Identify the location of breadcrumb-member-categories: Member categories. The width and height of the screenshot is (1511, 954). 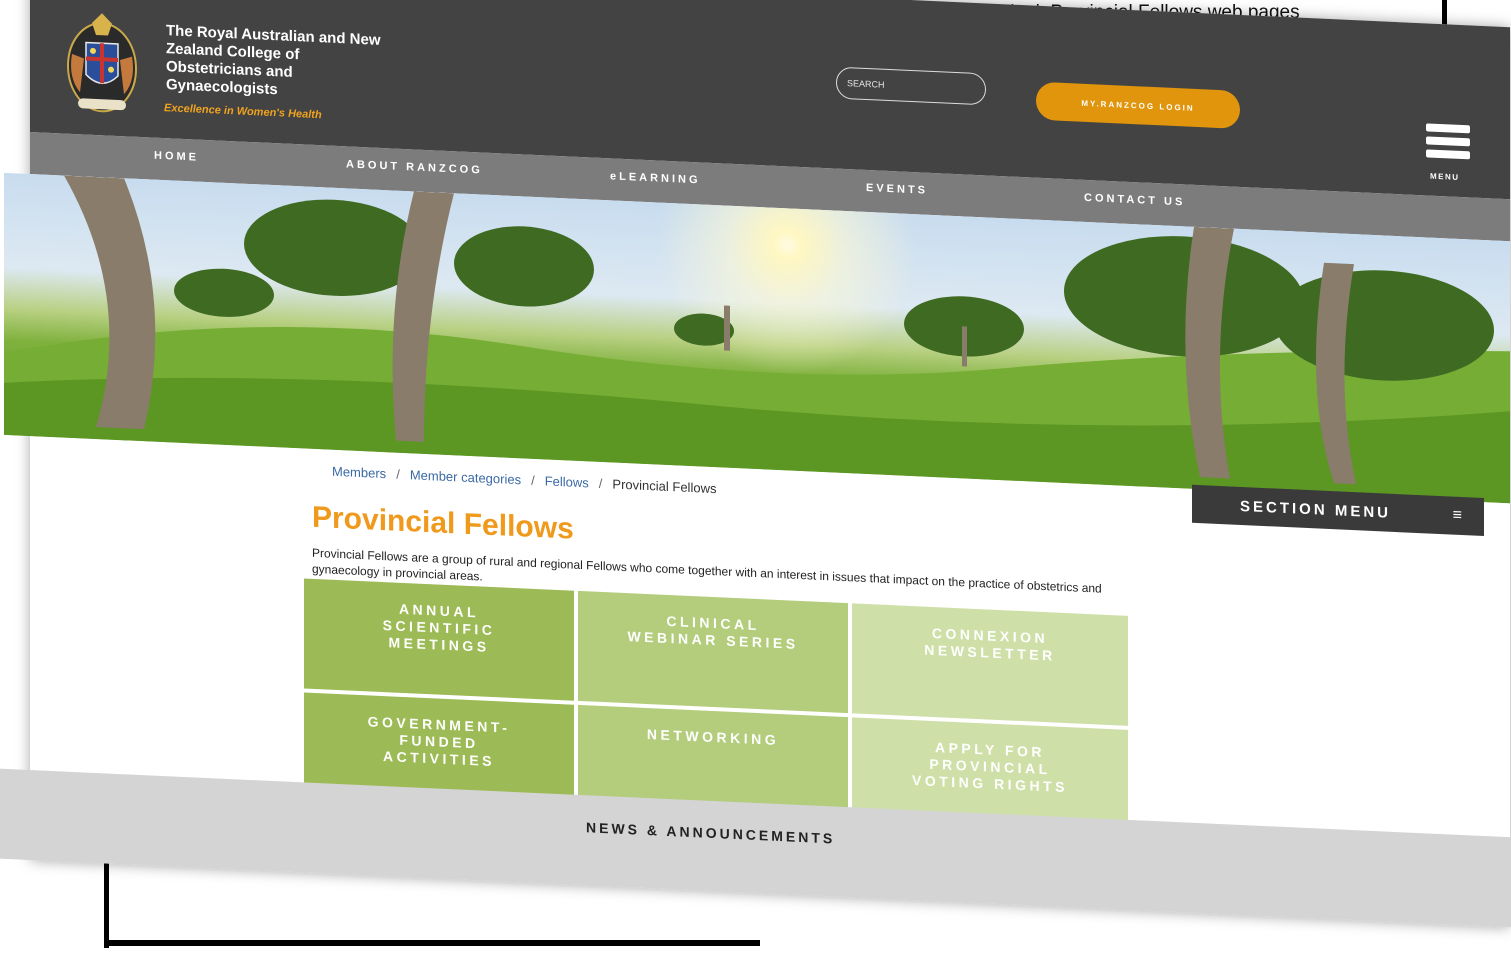
(465, 477).